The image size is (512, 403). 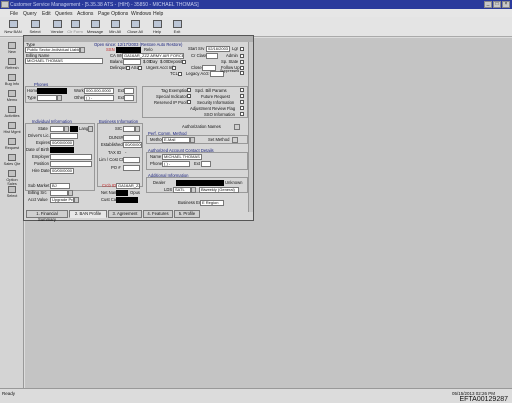 What do you see at coordinates (47, 216) in the screenshot?
I see `tab-financial-summary: 1. Financial Summary` at bounding box center [47, 216].